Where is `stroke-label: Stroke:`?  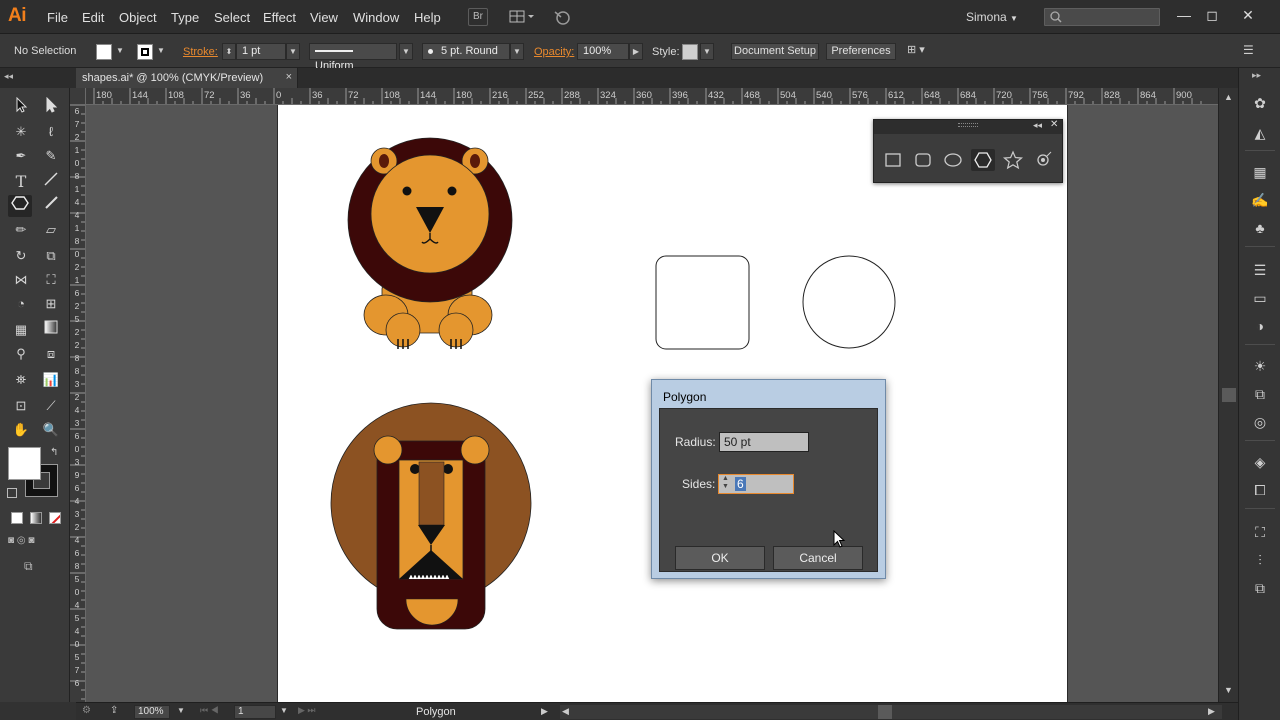 stroke-label: Stroke: is located at coordinates (200, 52).